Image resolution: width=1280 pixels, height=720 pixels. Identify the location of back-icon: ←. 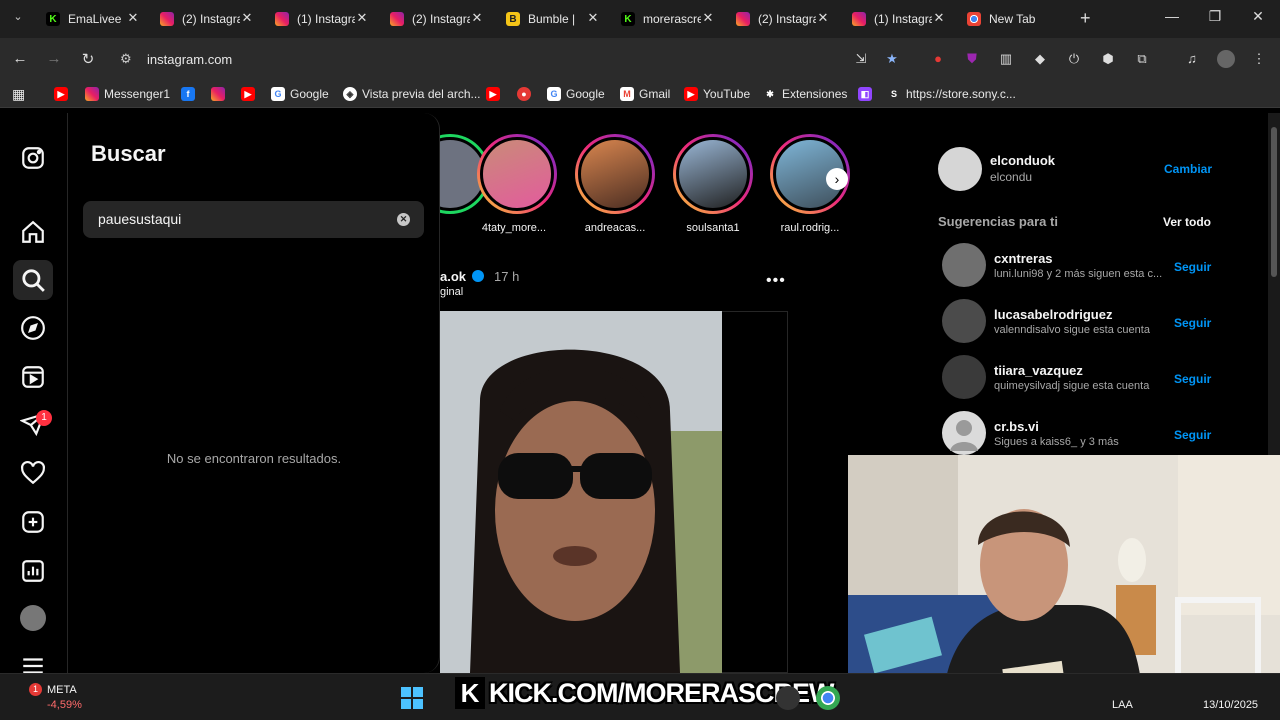
(20, 58).